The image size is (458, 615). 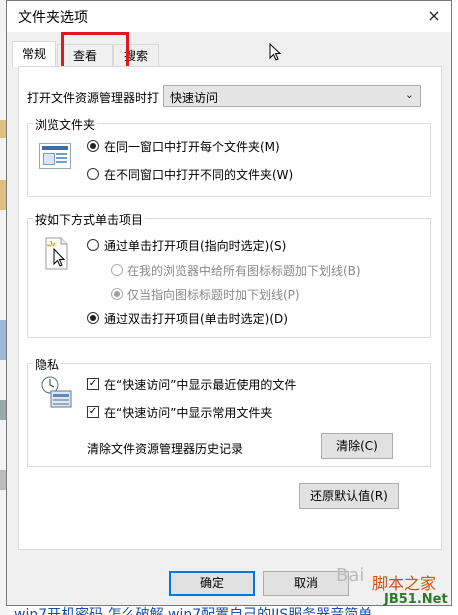 What do you see at coordinates (56, 253) in the screenshot?
I see `click-cursor-icon` at bounding box center [56, 253].